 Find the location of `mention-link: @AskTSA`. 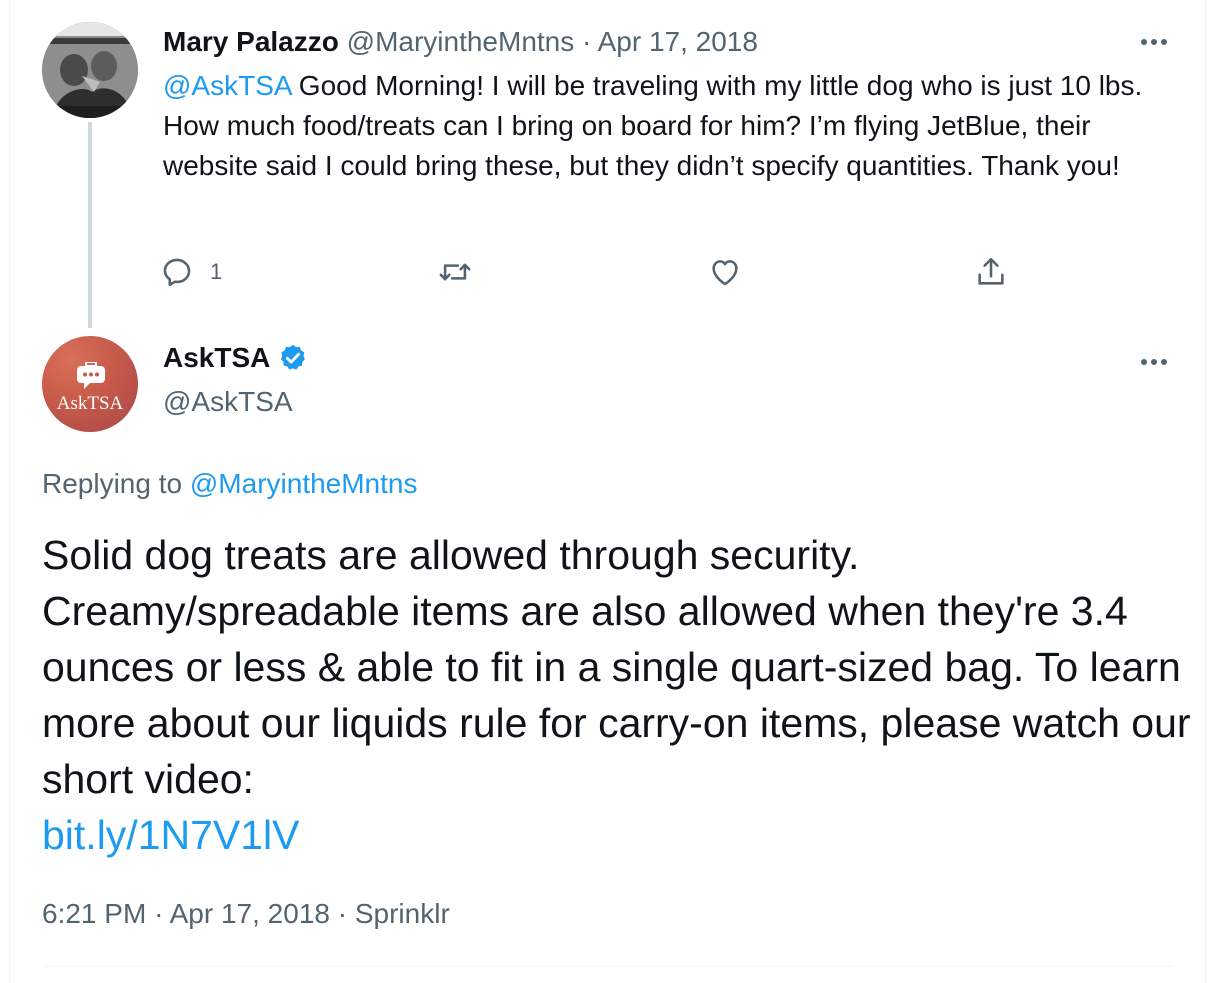

mention-link: @AskTSA is located at coordinates (227, 85).